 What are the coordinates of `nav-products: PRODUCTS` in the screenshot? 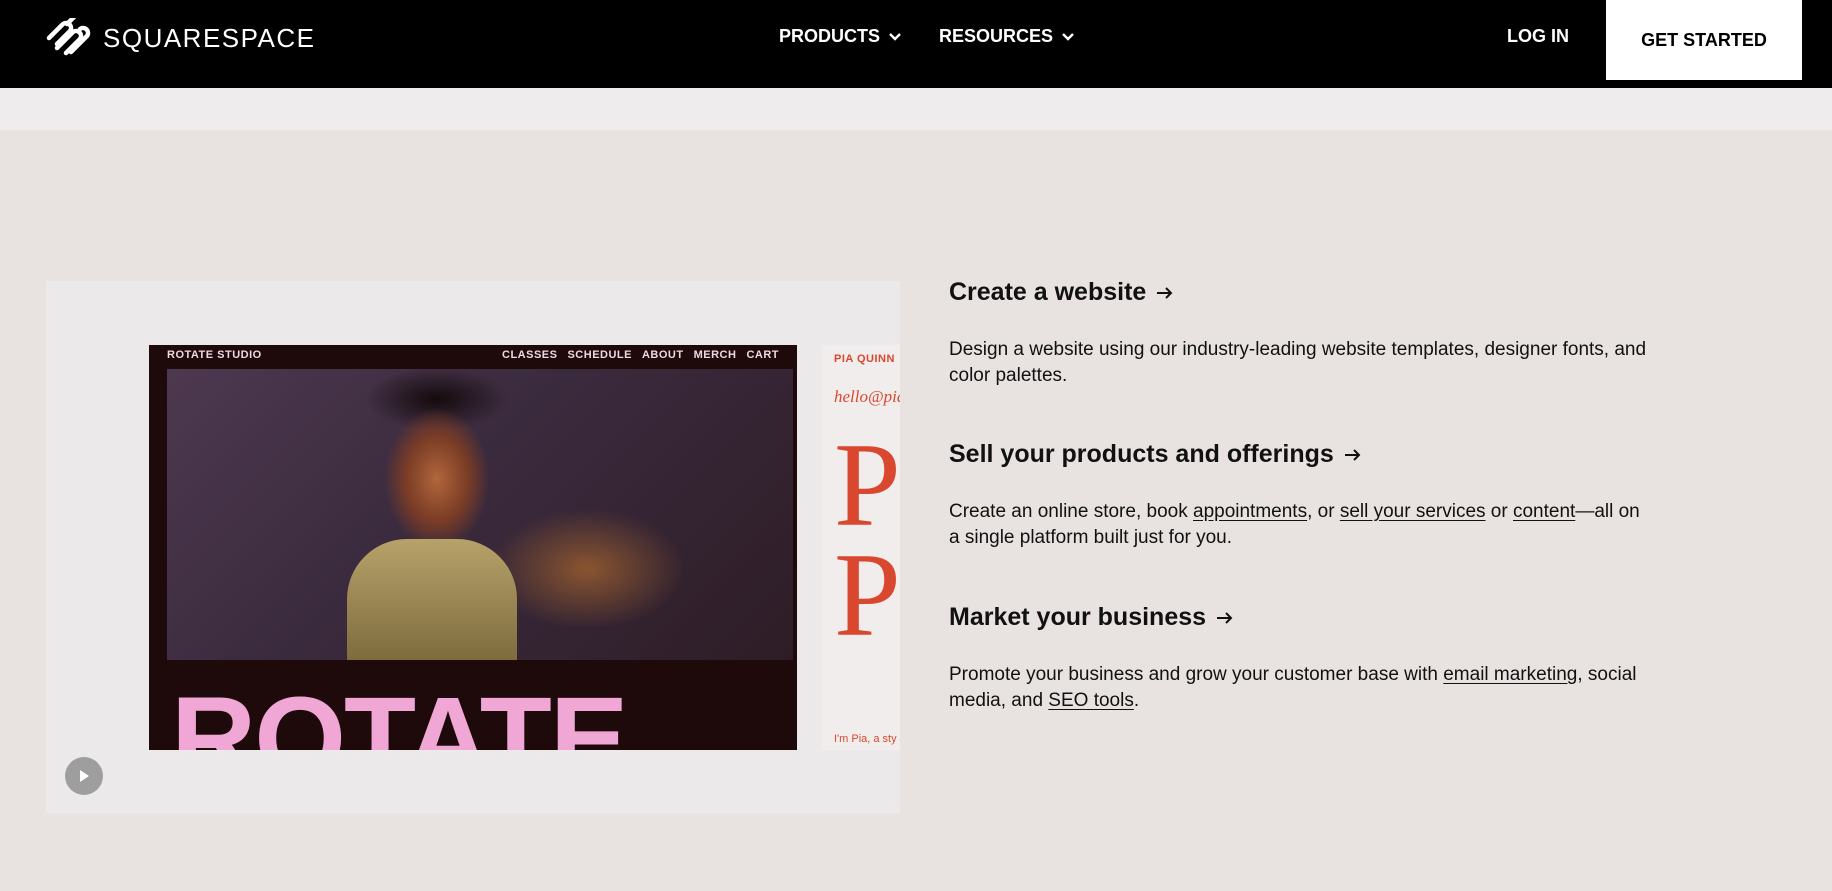 It's located at (840, 36).